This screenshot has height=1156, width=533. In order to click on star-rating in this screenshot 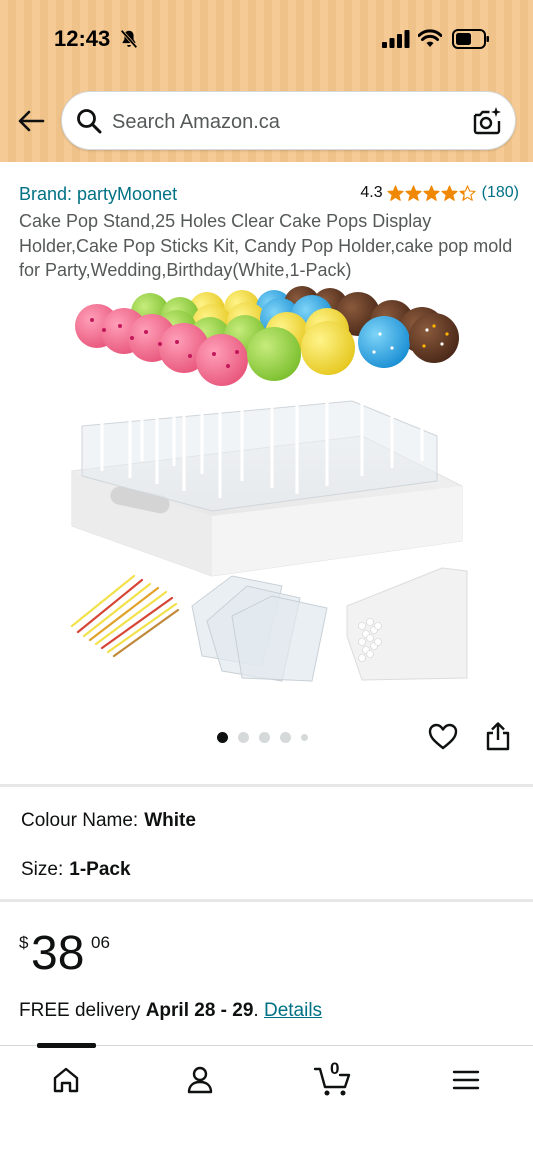, I will do `click(431, 193)`.